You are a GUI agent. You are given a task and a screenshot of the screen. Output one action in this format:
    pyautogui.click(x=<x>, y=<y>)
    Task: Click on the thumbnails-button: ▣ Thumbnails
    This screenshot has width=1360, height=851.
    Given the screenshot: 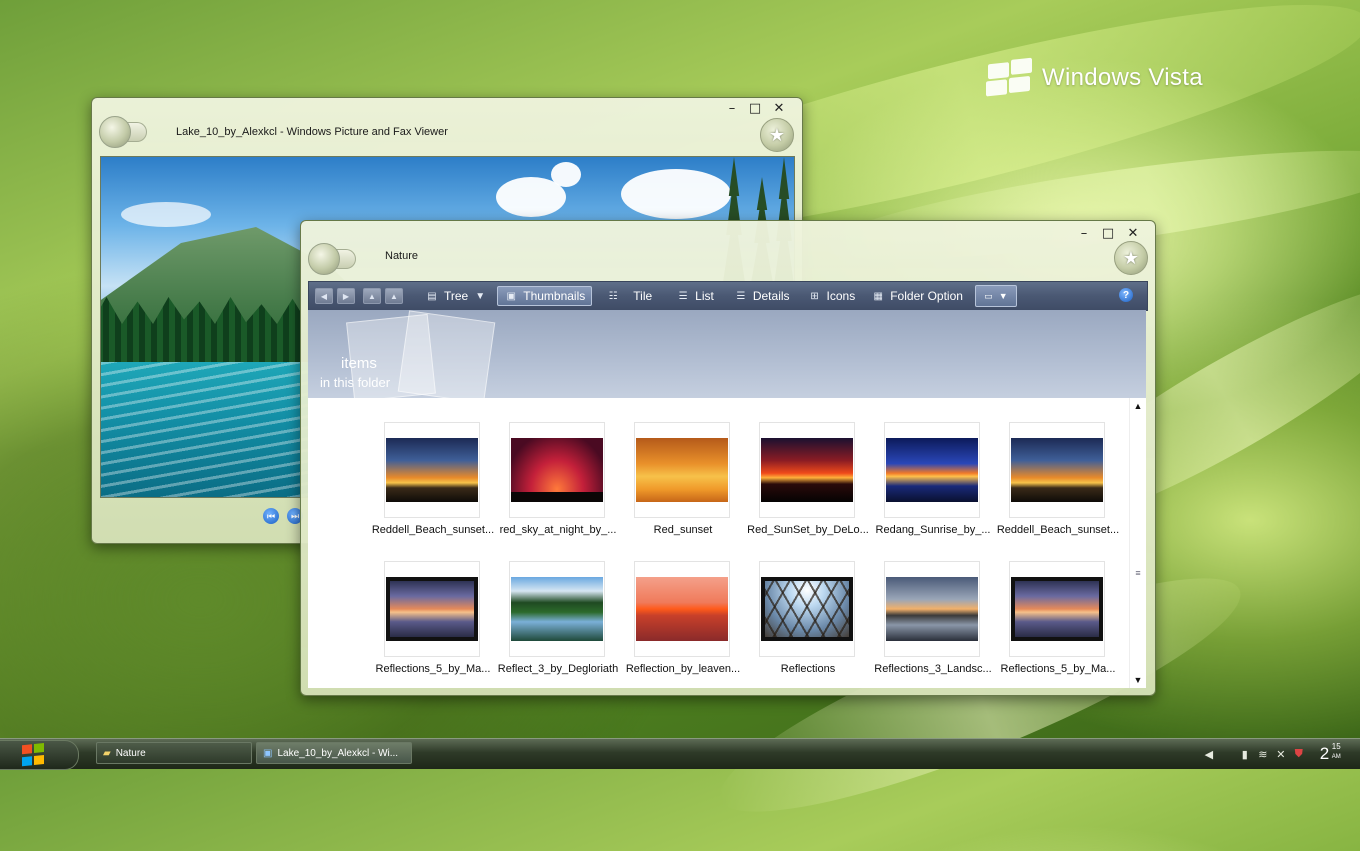 What is the action you would take?
    pyautogui.click(x=545, y=296)
    